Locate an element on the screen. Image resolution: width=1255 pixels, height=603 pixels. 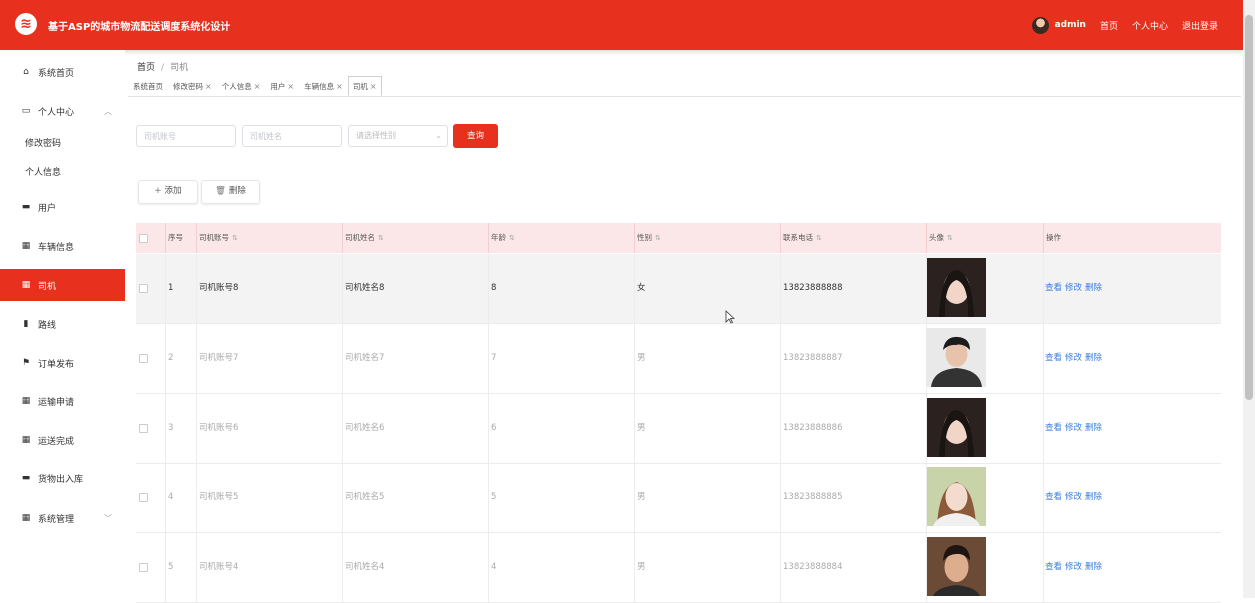
table-row: 5 司机账号4 司机姓名4 4 男 13823888884 查看 修改 删除 is located at coordinates (678, 568).